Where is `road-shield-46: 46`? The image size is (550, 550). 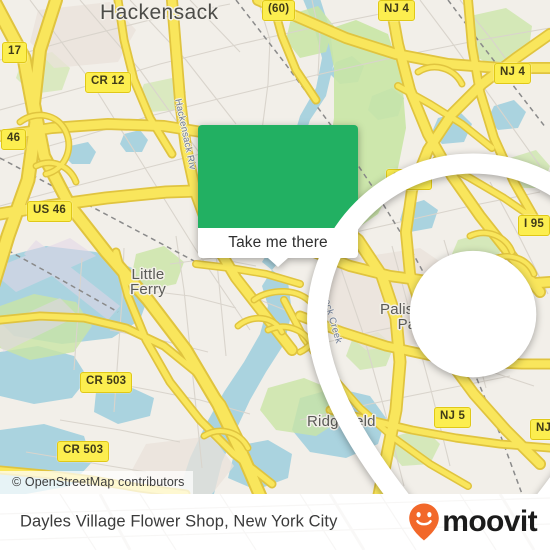 road-shield-46: 46 is located at coordinates (14, 139).